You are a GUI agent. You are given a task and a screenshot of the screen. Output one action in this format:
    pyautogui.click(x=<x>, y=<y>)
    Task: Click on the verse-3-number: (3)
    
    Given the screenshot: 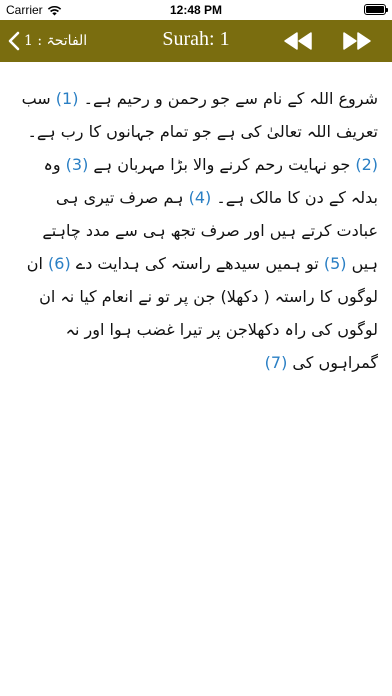 What is the action you would take?
    pyautogui.click(x=77, y=164)
    